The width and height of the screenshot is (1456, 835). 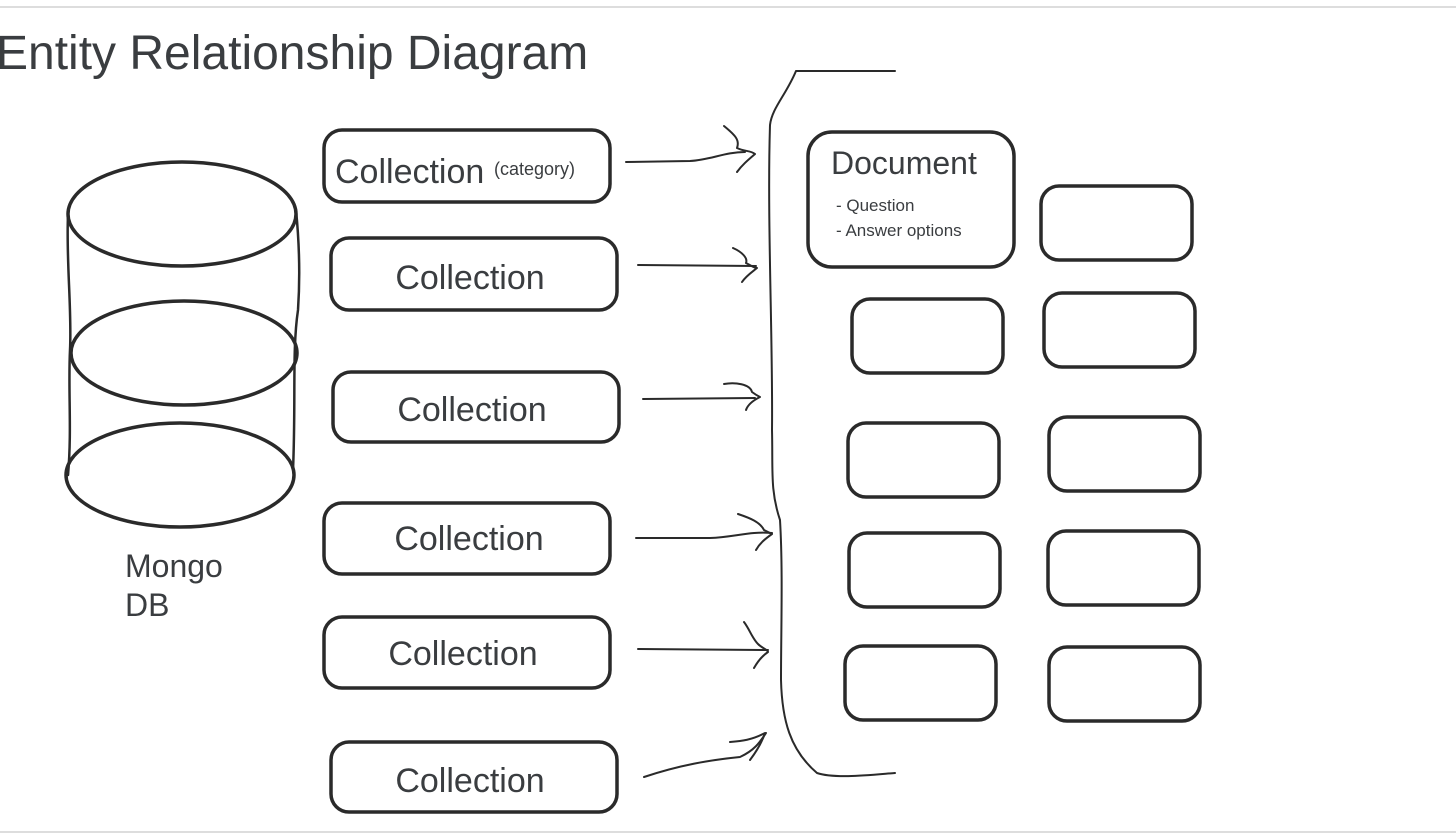 What do you see at coordinates (899, 230) in the screenshot?
I see `document-field-answer-options: - Answer options` at bounding box center [899, 230].